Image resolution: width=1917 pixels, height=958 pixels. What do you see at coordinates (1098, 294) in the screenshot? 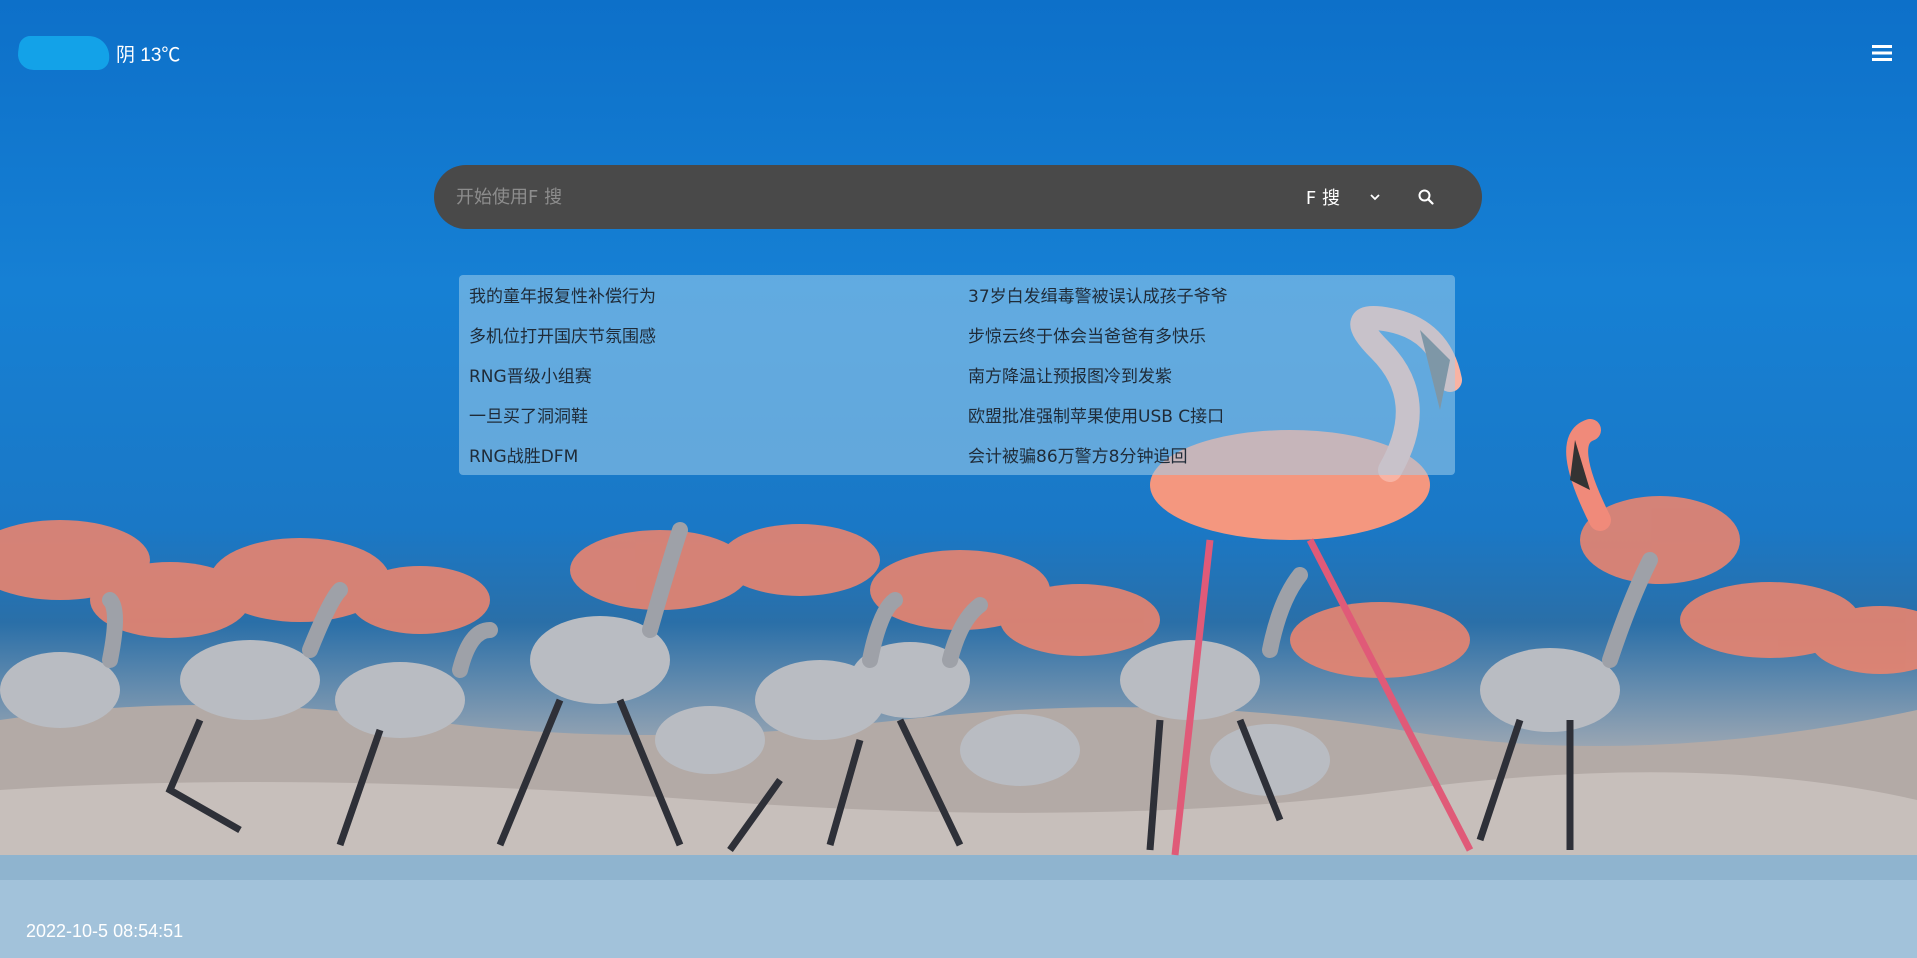
I see `hot-search-item: 37岁白发缉毒警被误认成孩子爷爷` at bounding box center [1098, 294].